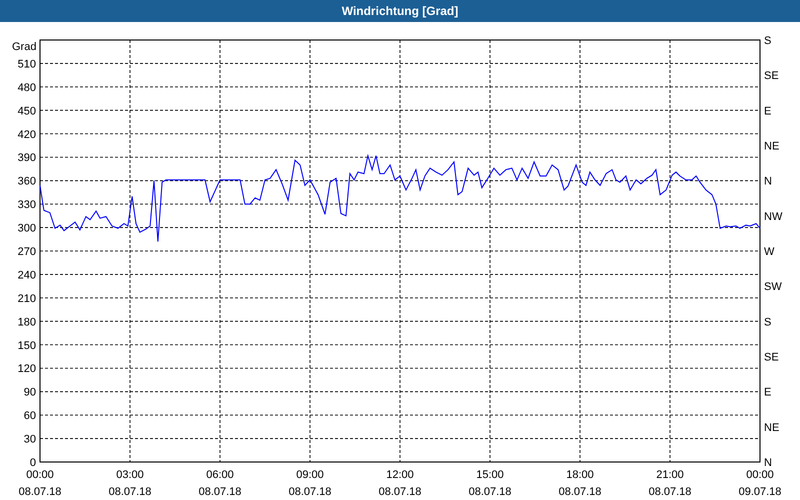  Describe the element at coordinates (27, 228) in the screenshot. I see `y-axis-label: 300` at that location.